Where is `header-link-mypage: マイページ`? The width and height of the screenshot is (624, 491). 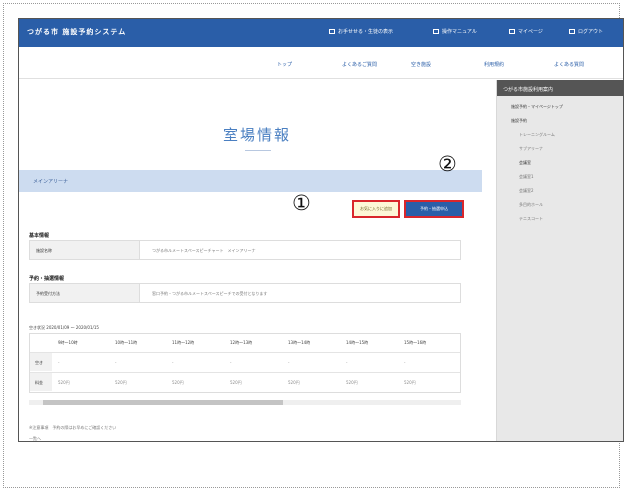 header-link-mypage: マイページ is located at coordinates (526, 31).